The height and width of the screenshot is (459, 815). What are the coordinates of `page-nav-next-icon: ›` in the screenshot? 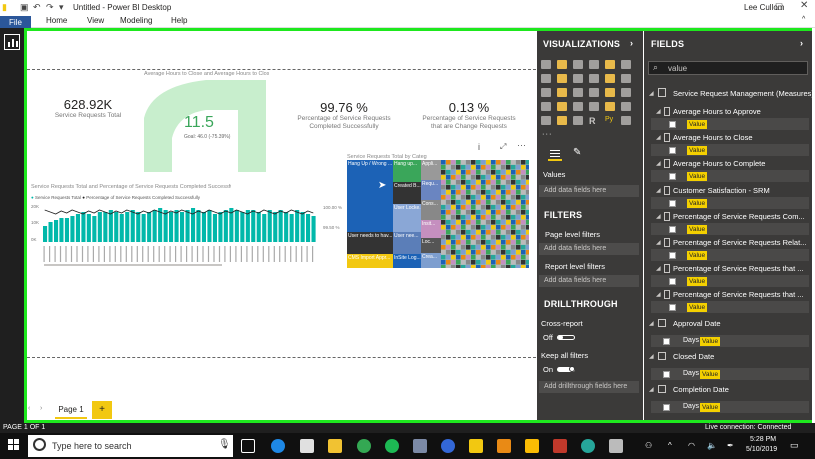 It's located at (41, 408).